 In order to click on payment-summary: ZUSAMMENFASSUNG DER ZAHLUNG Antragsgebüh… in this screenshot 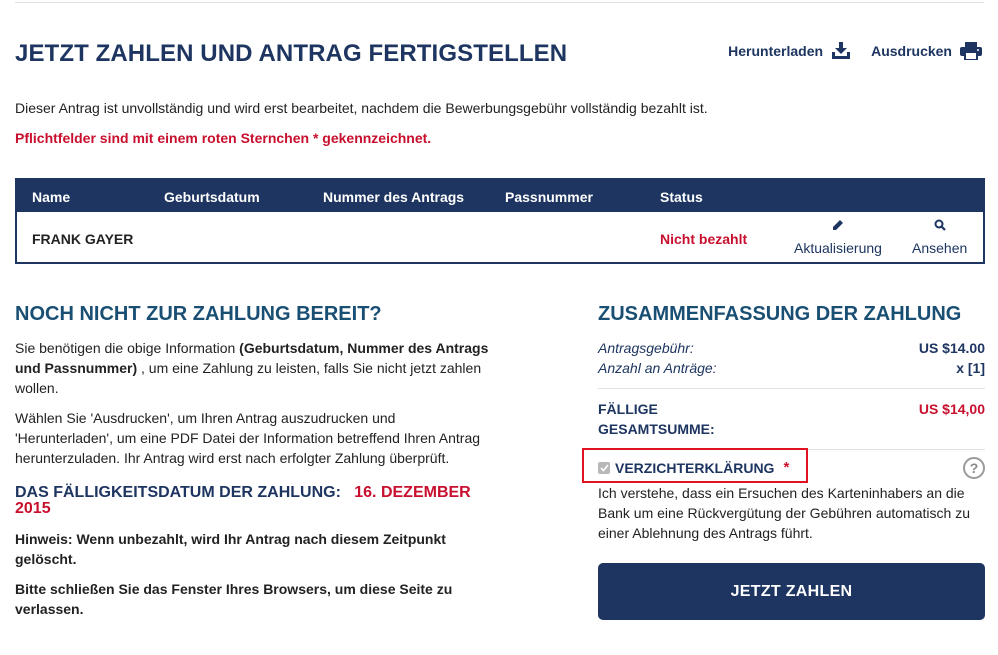, I will do `click(791, 376)`.